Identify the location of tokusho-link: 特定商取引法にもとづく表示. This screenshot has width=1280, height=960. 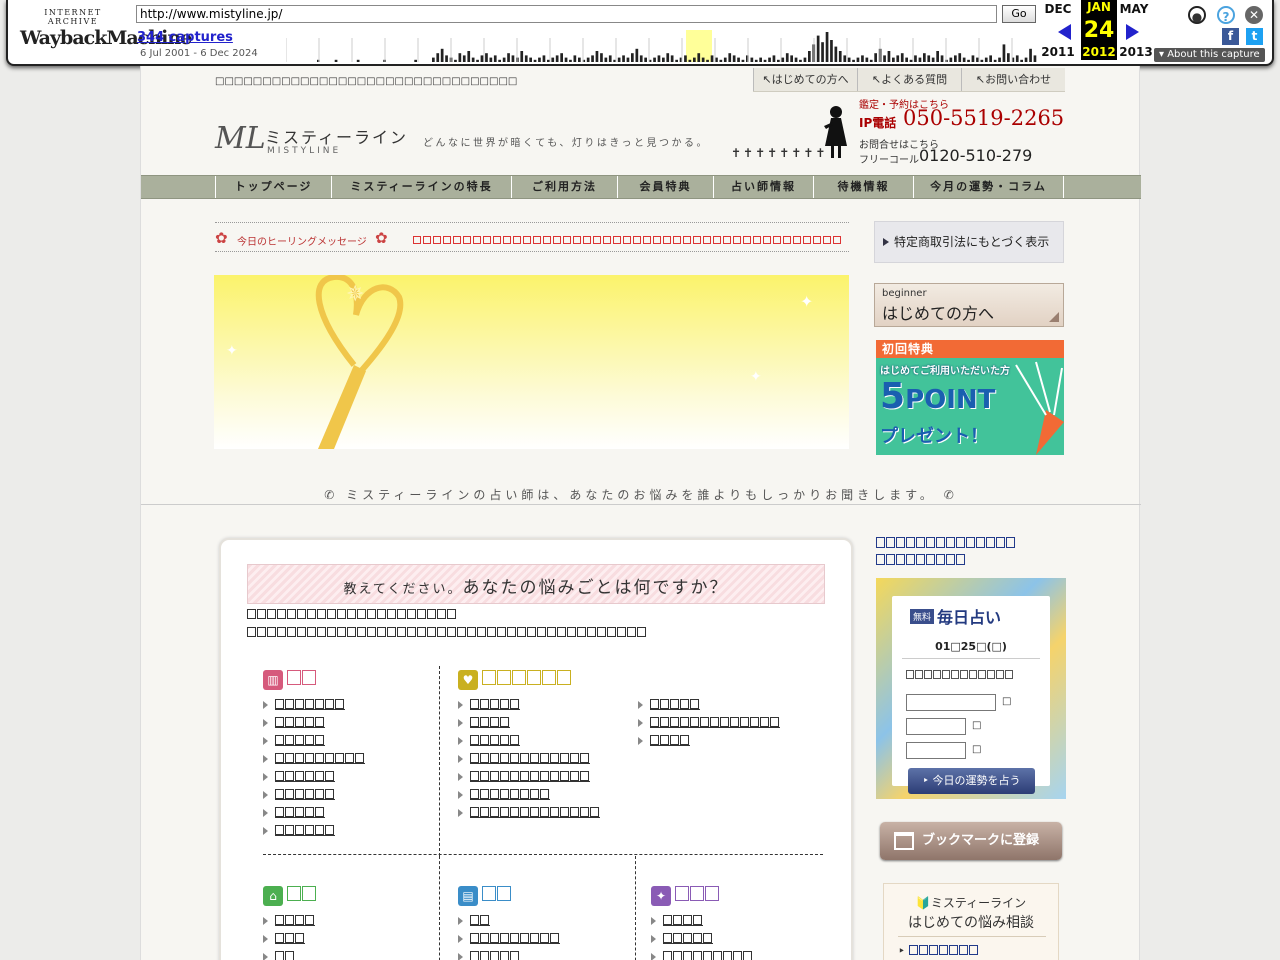
(969, 242).